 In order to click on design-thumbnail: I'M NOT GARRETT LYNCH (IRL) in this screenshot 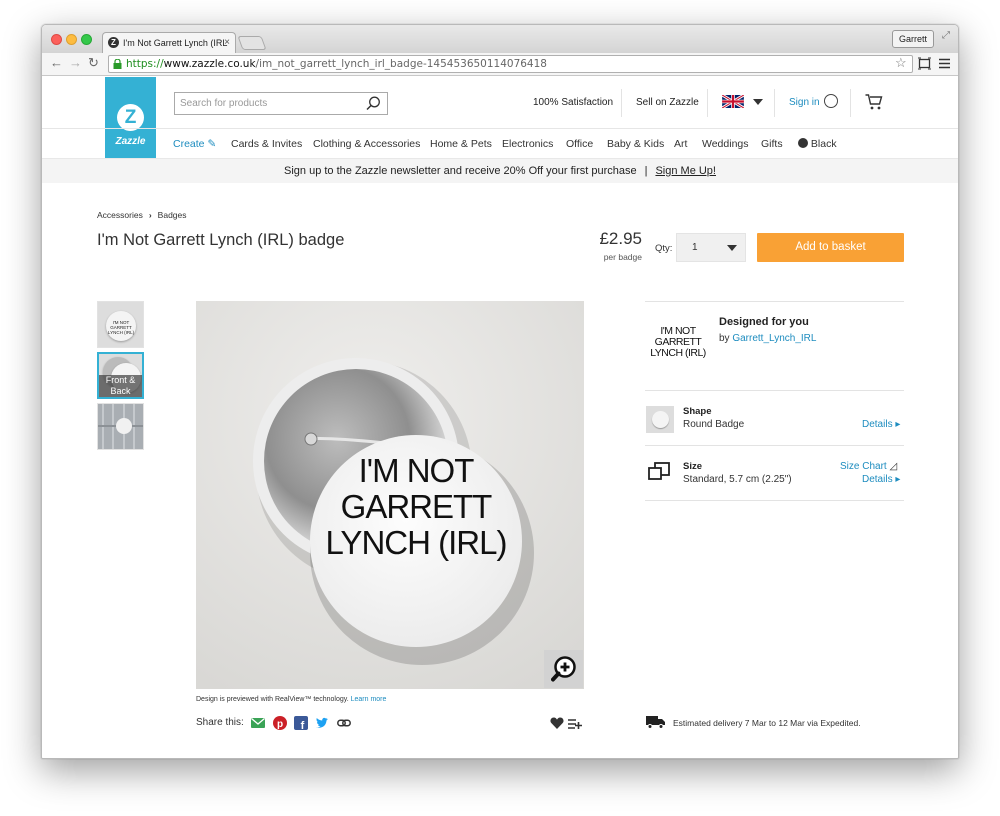, I will do `click(678, 343)`.